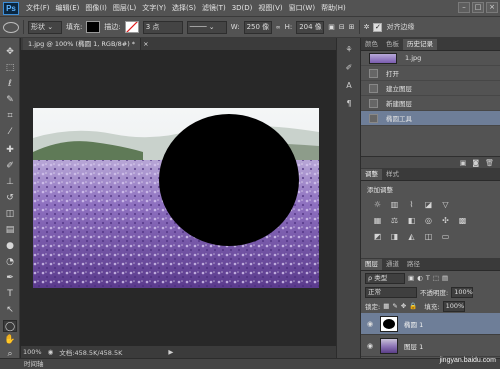  I want to click on opacity-input: 100%, so click(462, 292).